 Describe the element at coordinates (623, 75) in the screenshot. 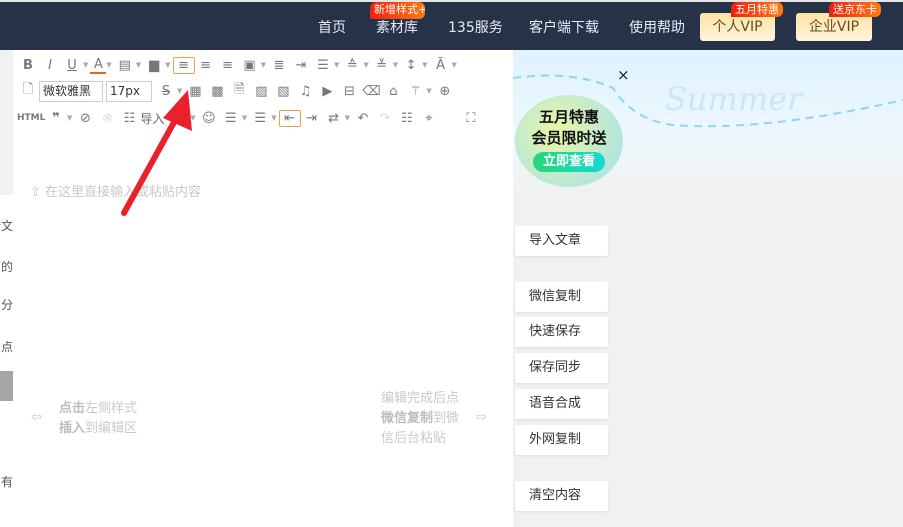

I see `close-banner-icon: ×` at that location.